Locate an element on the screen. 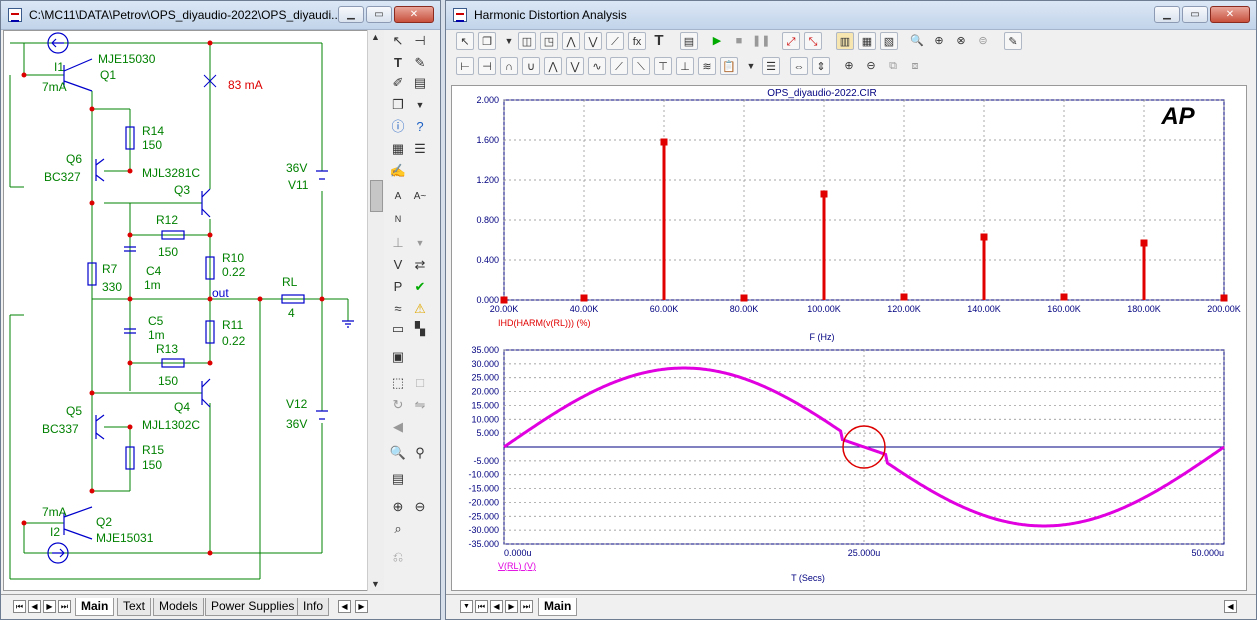  analysis-maximize-button: ▭ is located at coordinates (1195, 14).